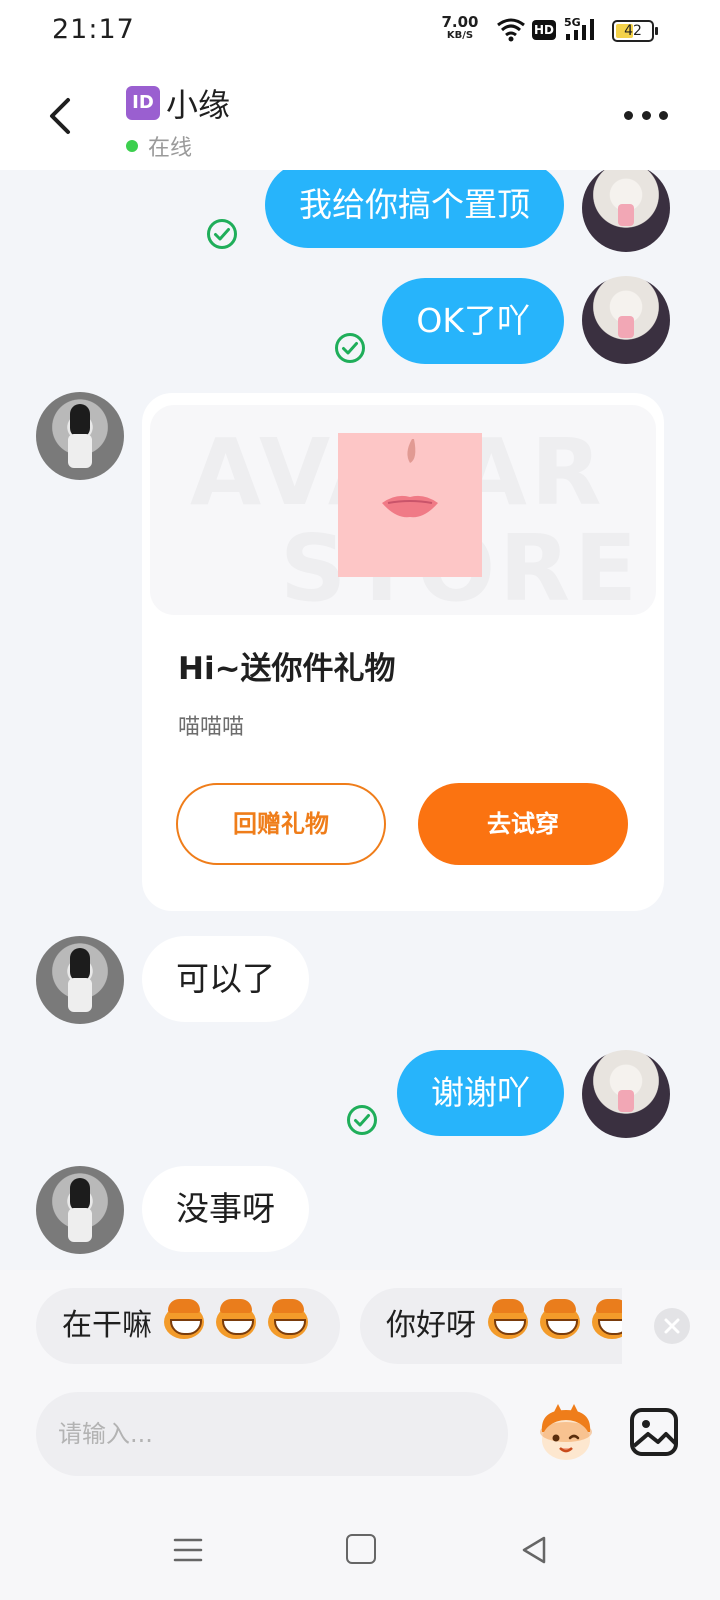  I want to click on message-bubble-outgoing: 我给你搞个置顶, so click(414, 209).